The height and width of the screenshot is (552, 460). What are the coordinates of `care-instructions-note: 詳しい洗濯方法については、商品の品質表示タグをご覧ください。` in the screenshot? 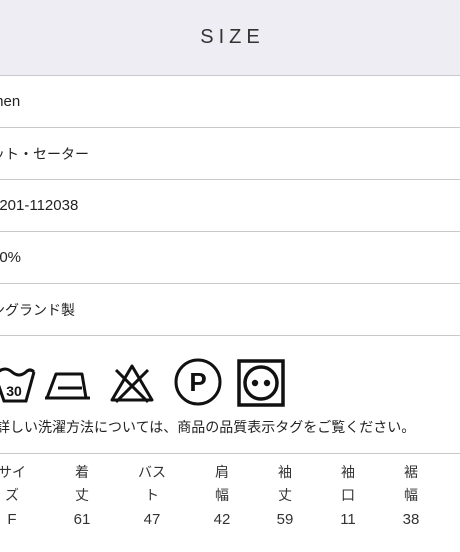 It's located at (208, 428).